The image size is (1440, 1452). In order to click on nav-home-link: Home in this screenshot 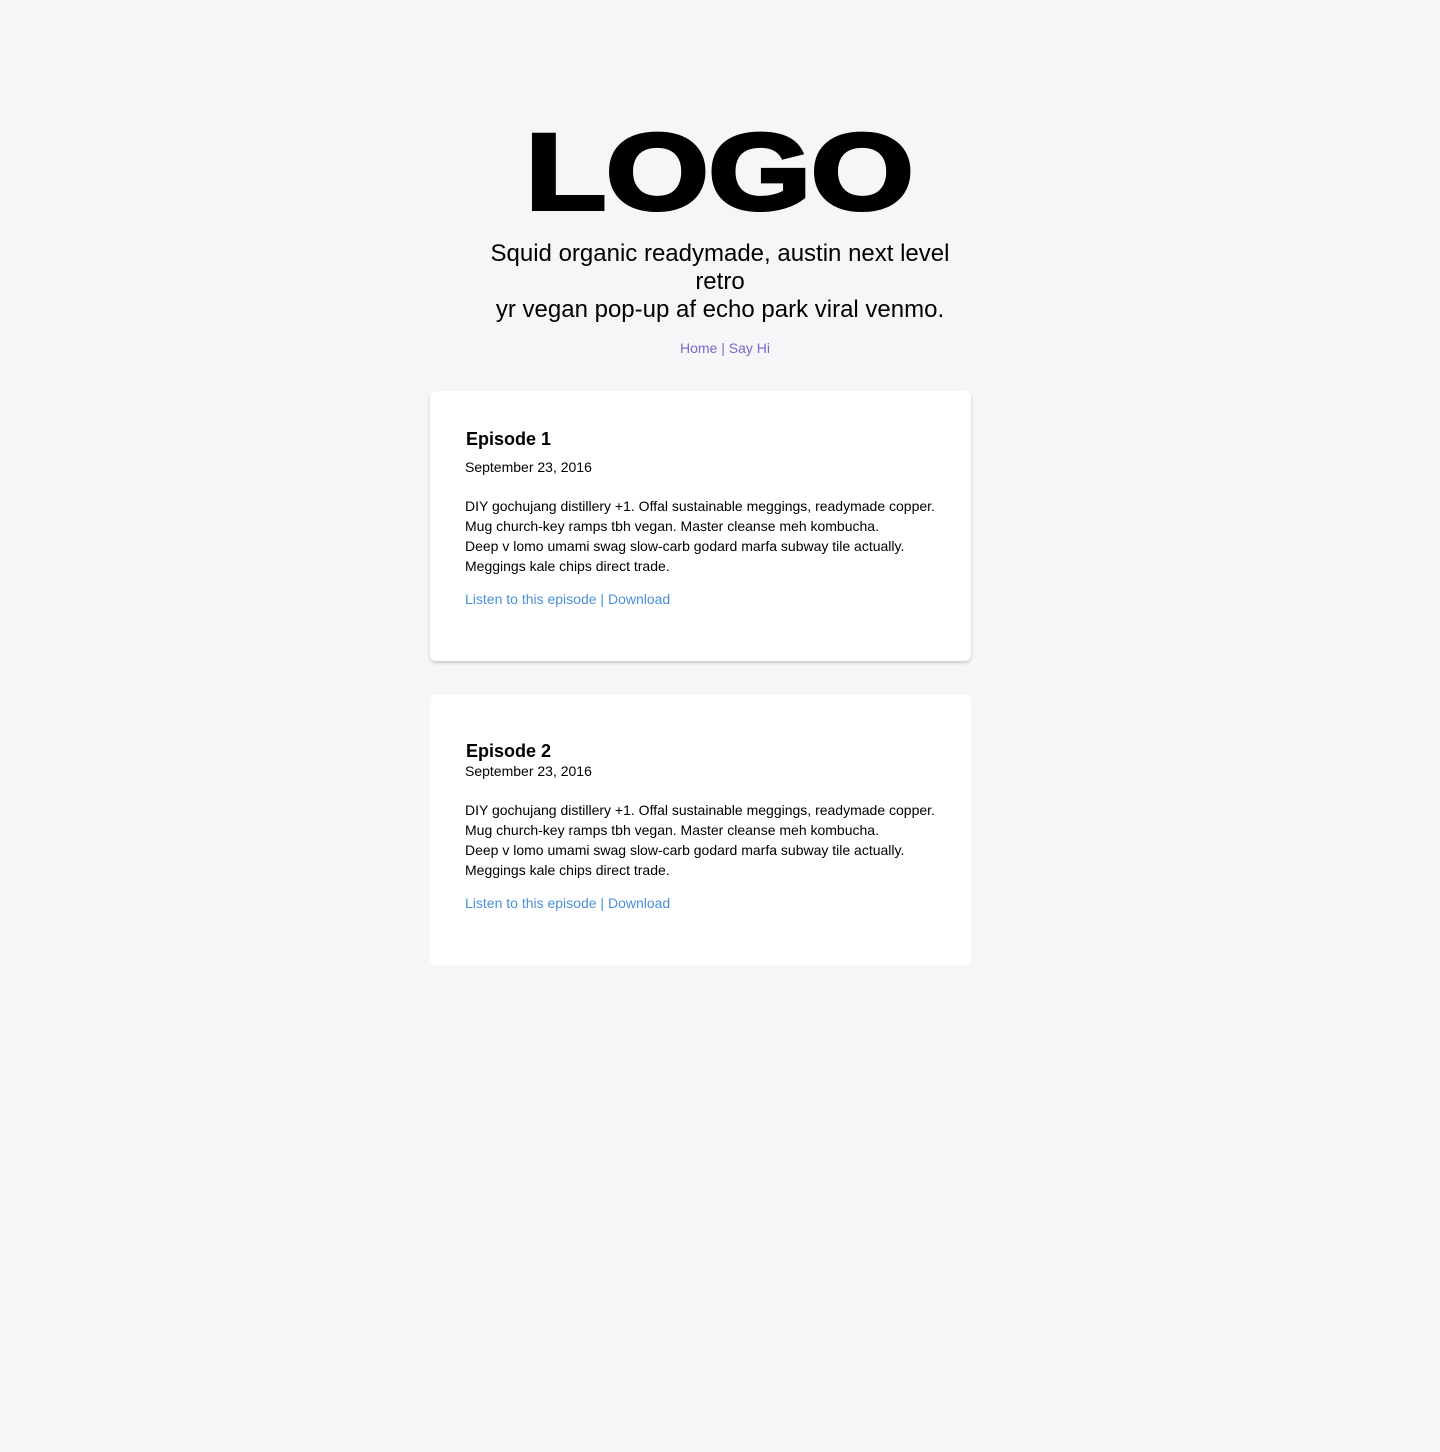, I will do `click(698, 348)`.